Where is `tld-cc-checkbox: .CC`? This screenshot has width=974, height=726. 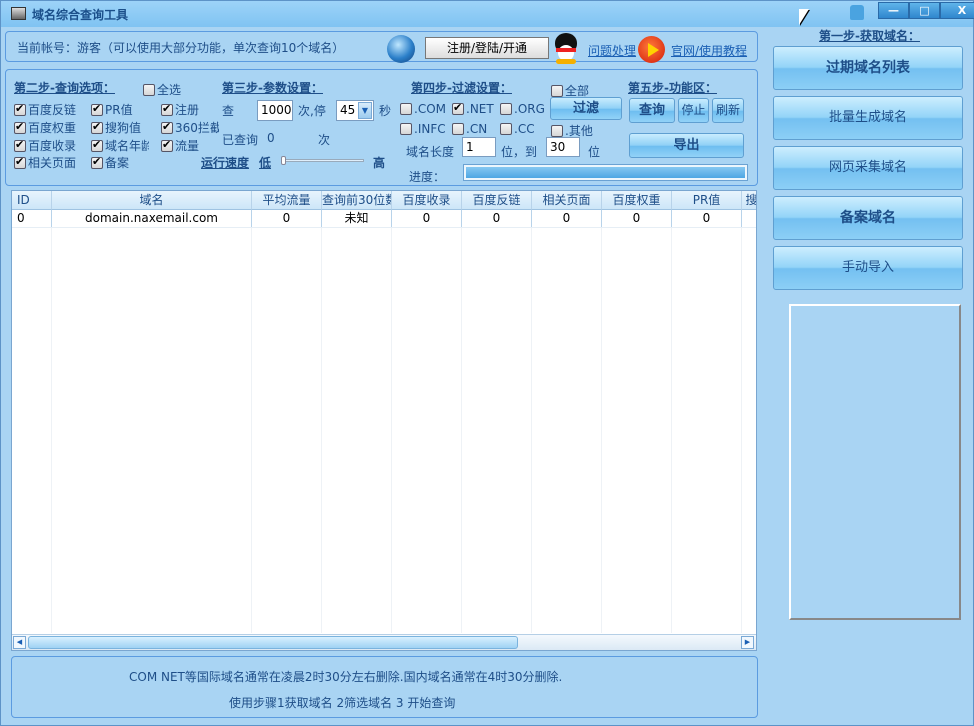
tld-cc-checkbox: .CC is located at coordinates (517, 129).